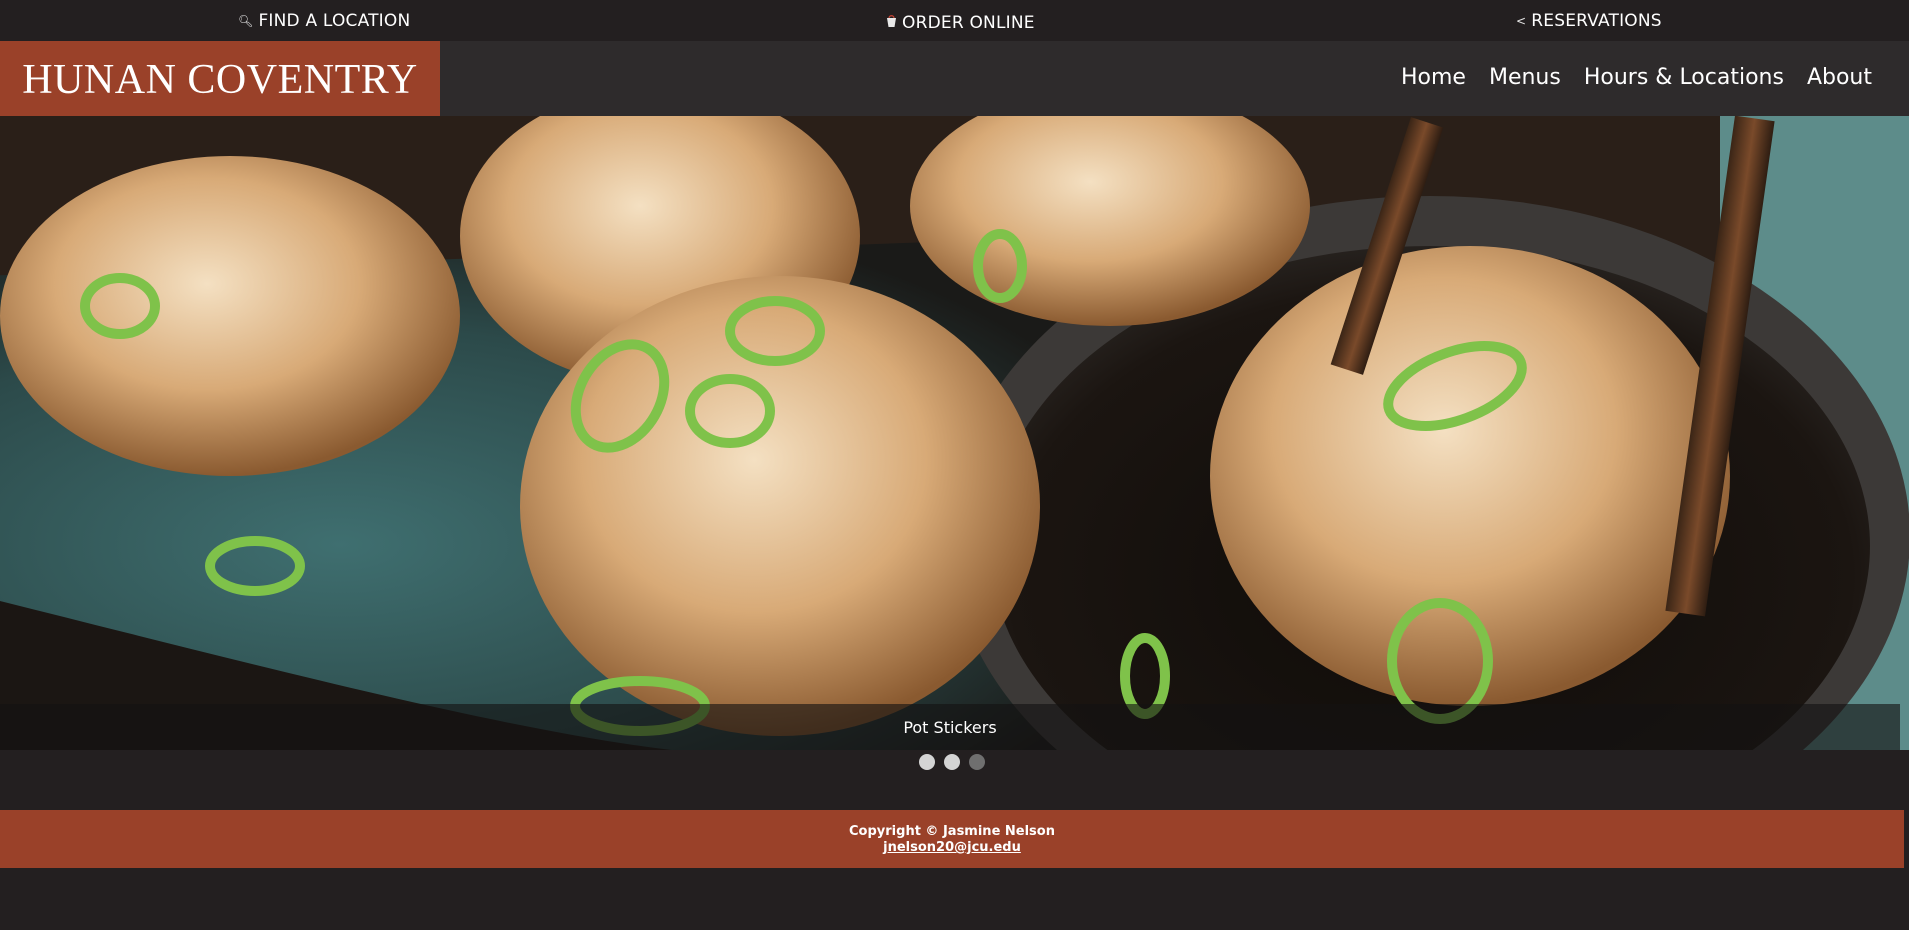 This screenshot has height=930, width=1909. I want to click on reservations-label: RESERVATIONS, so click(1596, 21).